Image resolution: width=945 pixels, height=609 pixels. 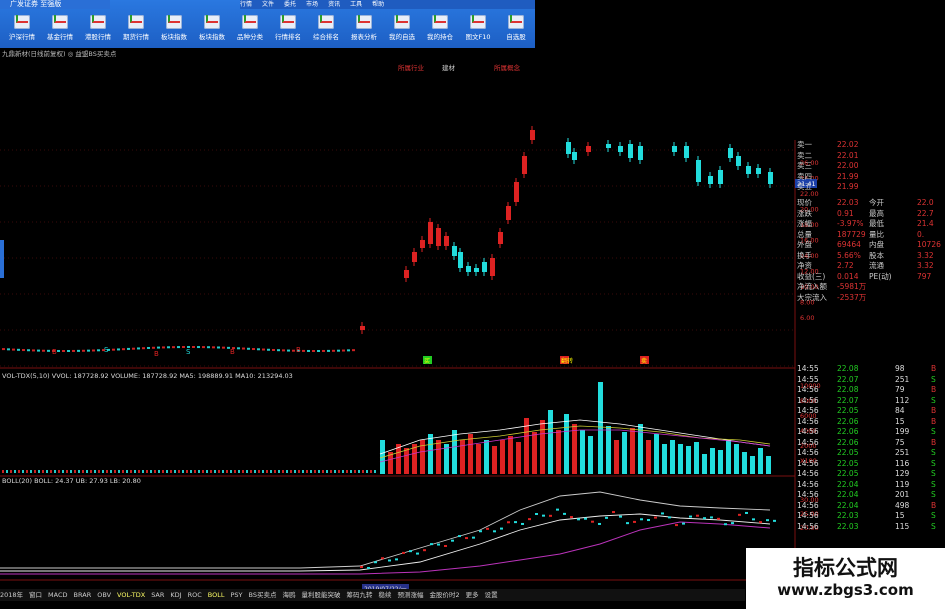 What do you see at coordinates (195, 595) in the screenshot?
I see `indicator-tab: ROC` at bounding box center [195, 595].